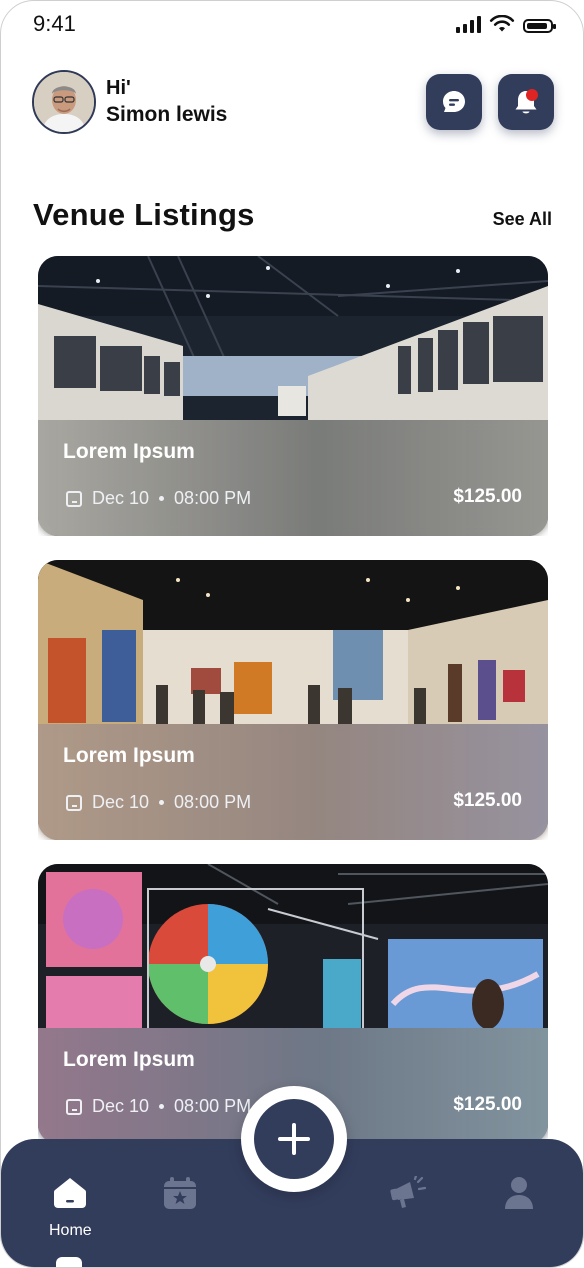  I want to click on see-all-link: See All, so click(522, 219).